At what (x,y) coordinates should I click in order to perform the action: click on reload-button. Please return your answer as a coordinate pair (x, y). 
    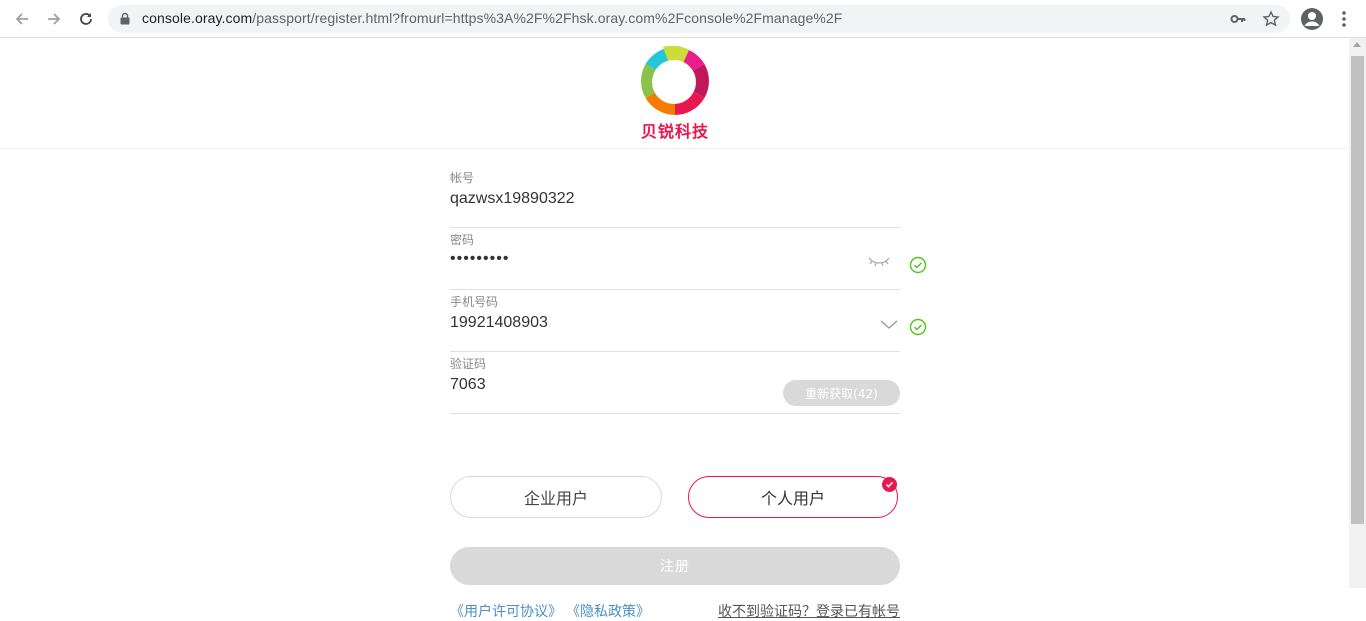
    Looking at the image, I should click on (86, 19).